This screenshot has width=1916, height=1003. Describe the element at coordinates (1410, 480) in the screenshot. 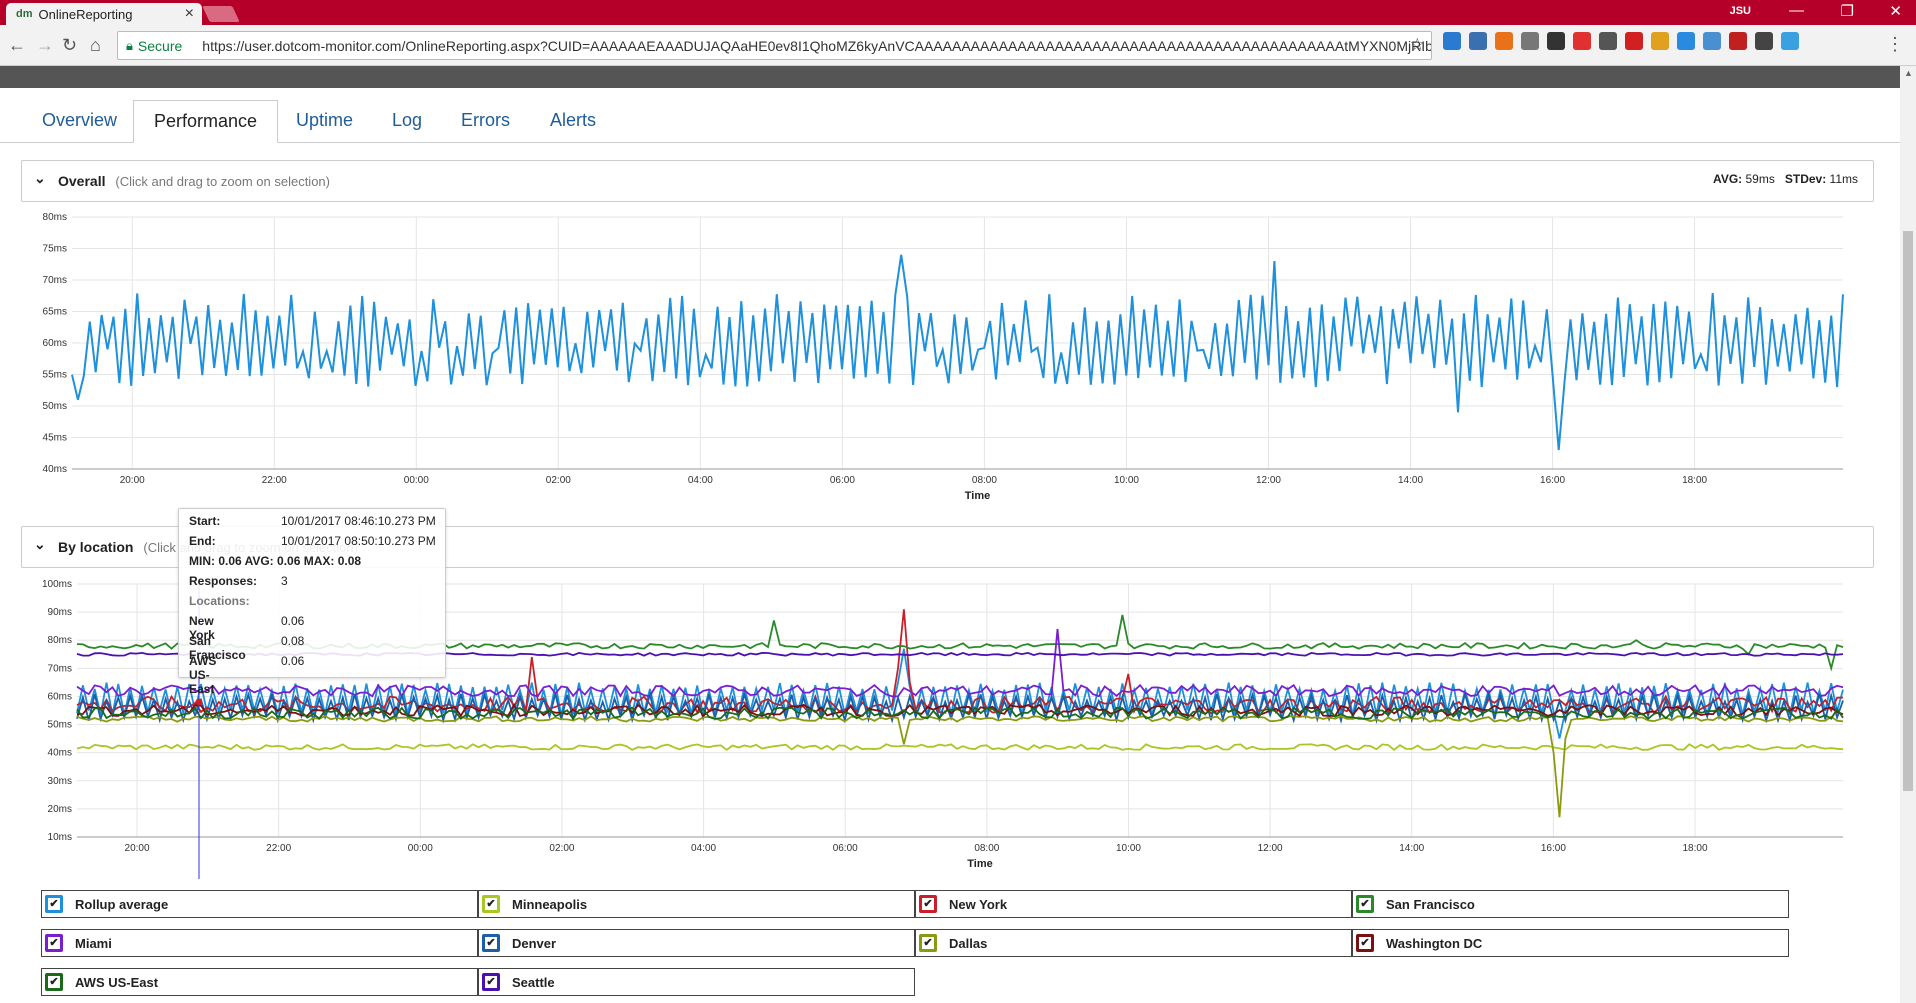

I see `x-tick-label: 14:00` at that location.